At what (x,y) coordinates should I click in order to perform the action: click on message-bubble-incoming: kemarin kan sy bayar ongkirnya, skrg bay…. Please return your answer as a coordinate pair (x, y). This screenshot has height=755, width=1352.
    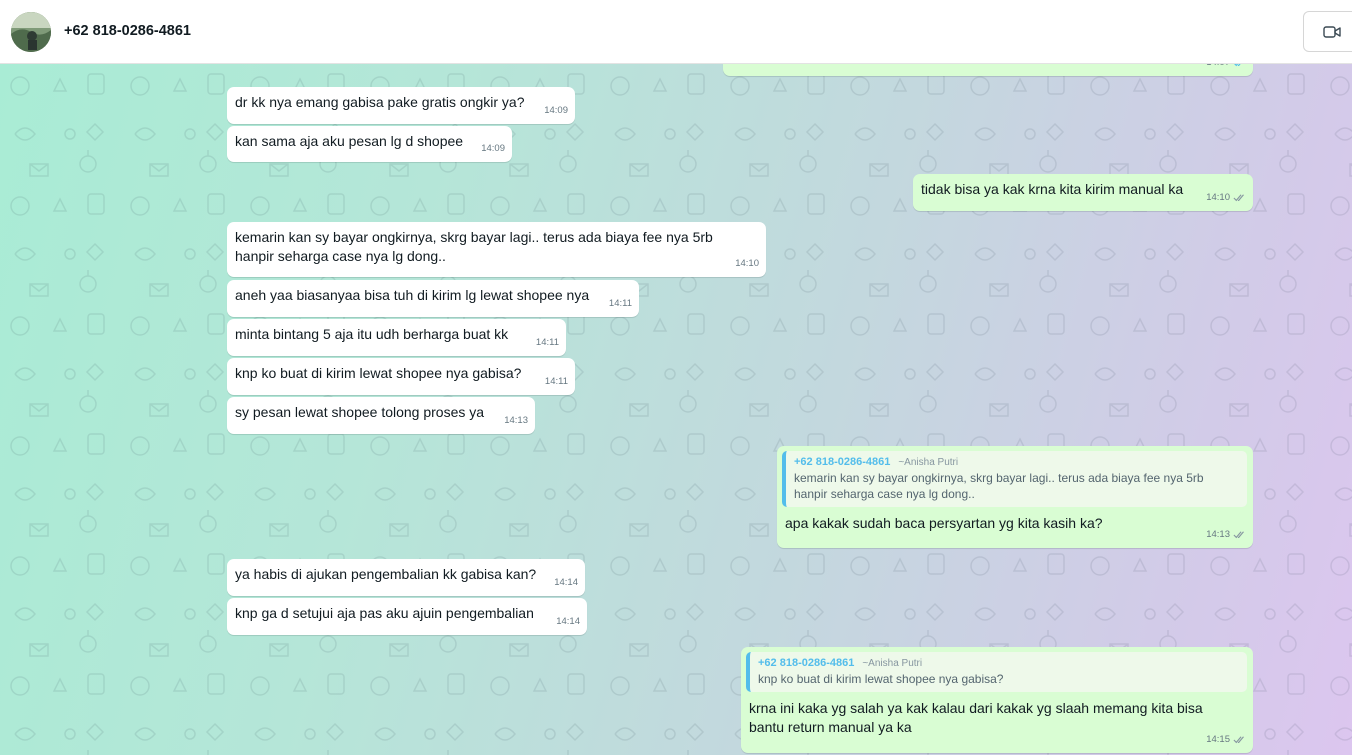
    Looking at the image, I should click on (496, 249).